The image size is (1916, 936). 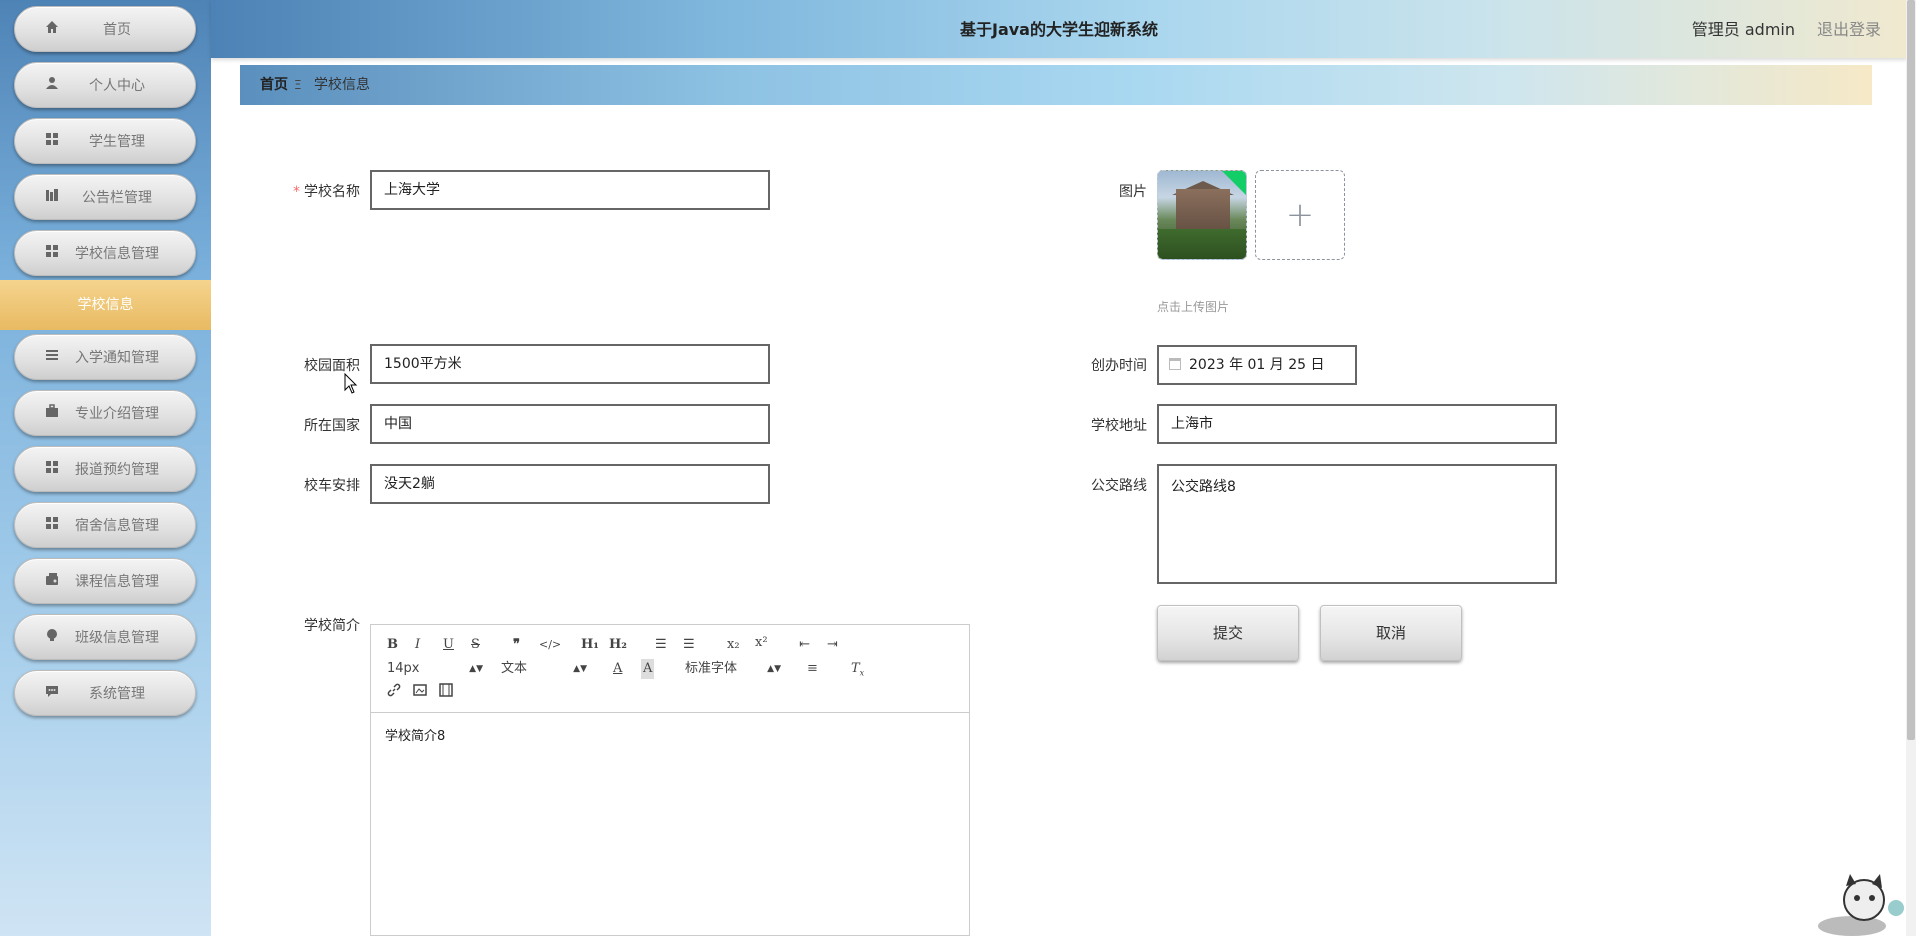 I want to click on country-label: 所在国家, so click(x=332, y=426).